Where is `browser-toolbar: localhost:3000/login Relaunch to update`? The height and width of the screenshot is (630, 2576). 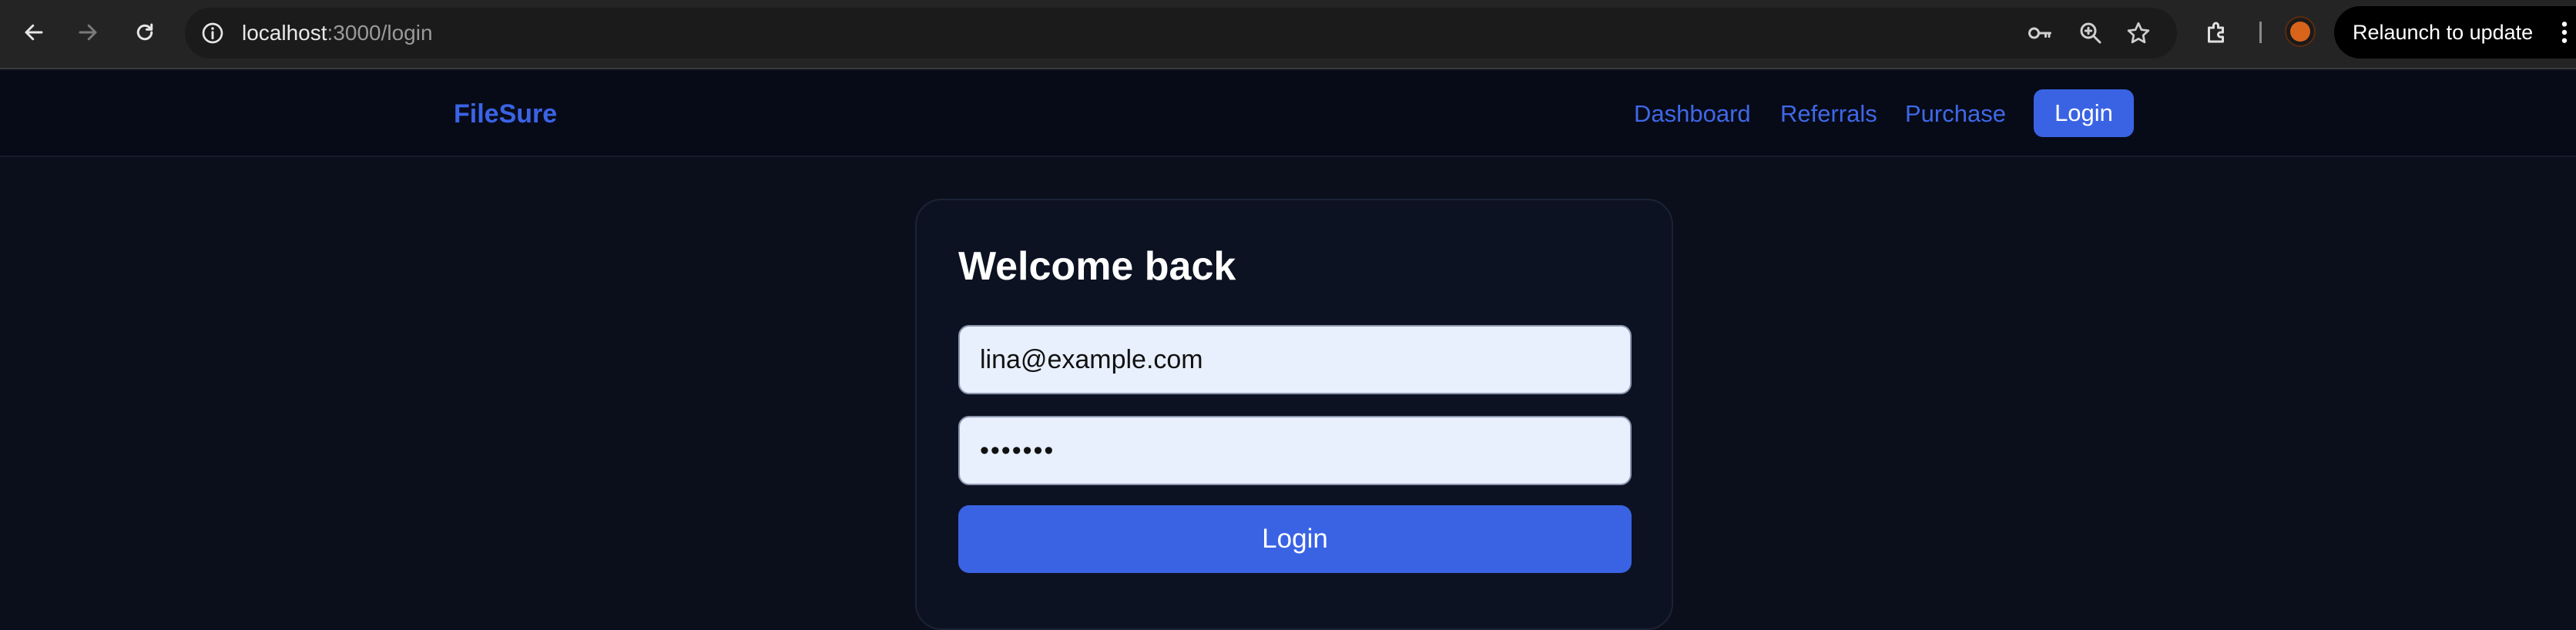
browser-toolbar: localhost:3000/login Relaunch to update is located at coordinates (1288, 35).